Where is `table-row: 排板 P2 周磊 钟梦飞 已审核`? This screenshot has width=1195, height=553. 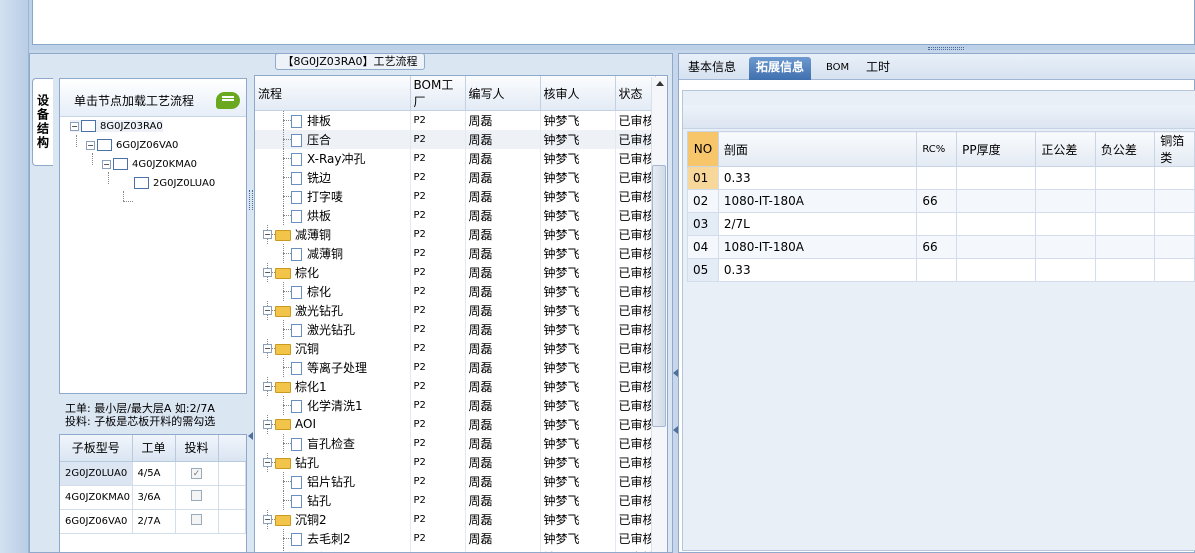 table-row: 排板 P2 周磊 钟梦飞 已审核 is located at coordinates (455, 120).